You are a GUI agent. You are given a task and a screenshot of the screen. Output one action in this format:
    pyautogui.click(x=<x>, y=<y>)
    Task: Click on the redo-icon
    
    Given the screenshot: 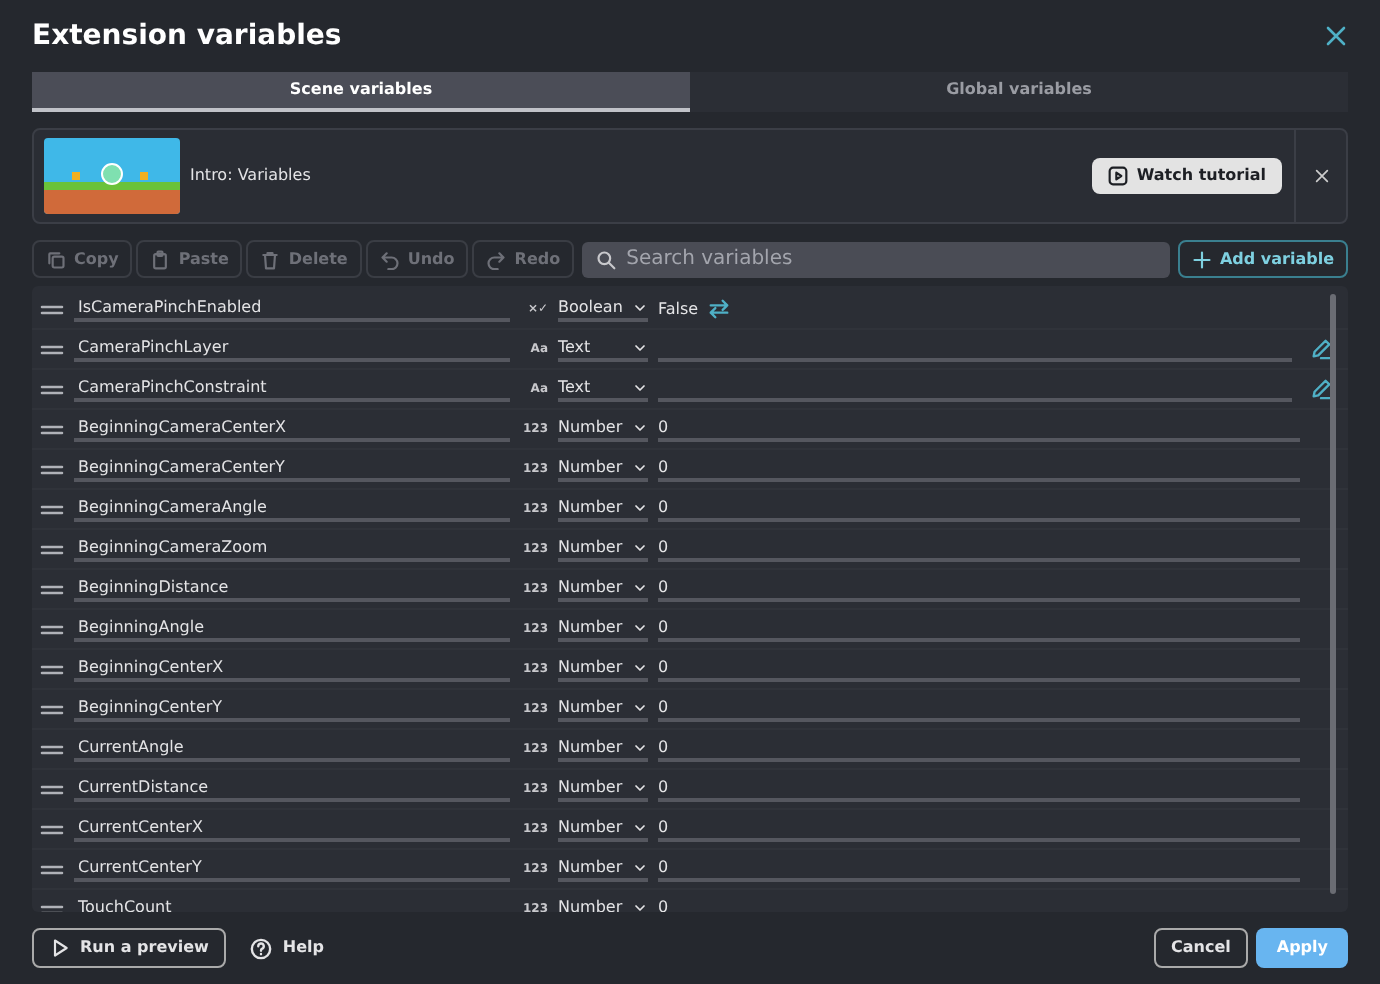 What is the action you would take?
    pyautogui.click(x=496, y=259)
    